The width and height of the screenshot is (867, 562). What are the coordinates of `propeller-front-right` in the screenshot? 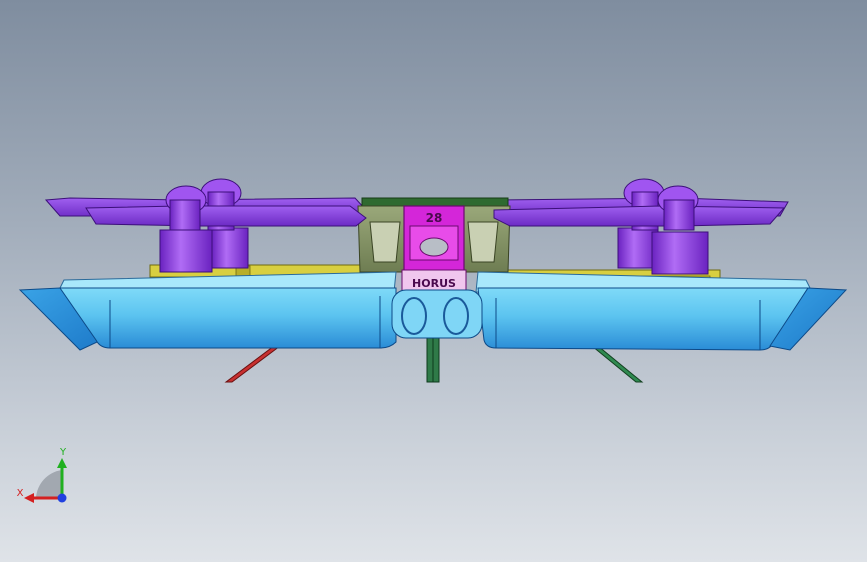 It's located at (639, 216).